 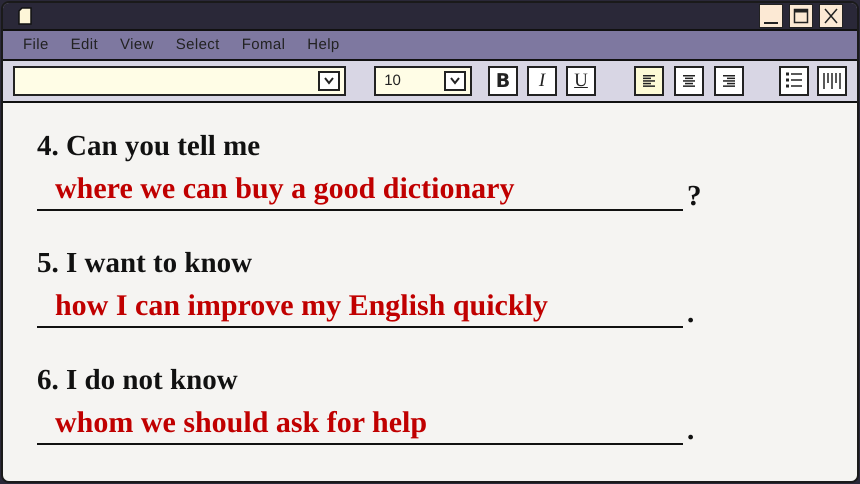 What do you see at coordinates (694, 196) in the screenshot?
I see `punctuation: ?` at bounding box center [694, 196].